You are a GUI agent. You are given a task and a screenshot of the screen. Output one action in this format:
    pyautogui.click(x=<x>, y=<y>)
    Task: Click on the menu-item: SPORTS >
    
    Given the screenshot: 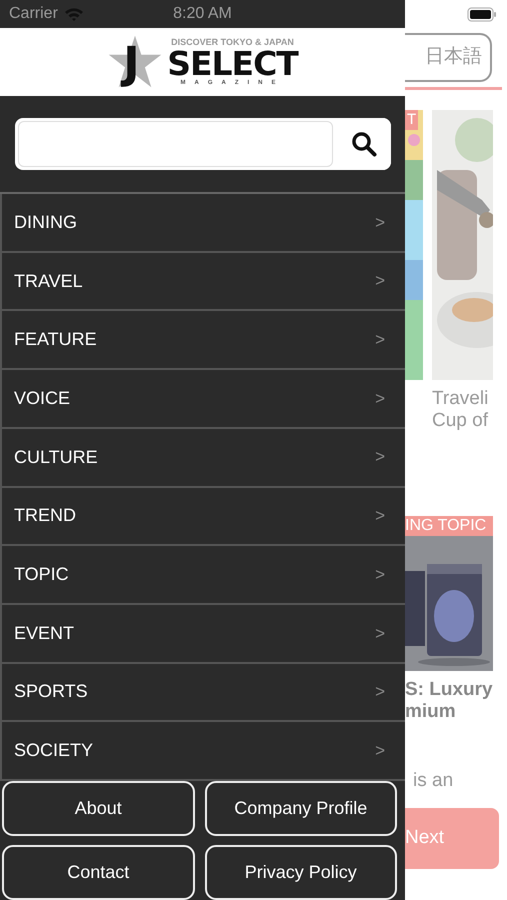 What is the action you would take?
    pyautogui.click(x=202, y=693)
    